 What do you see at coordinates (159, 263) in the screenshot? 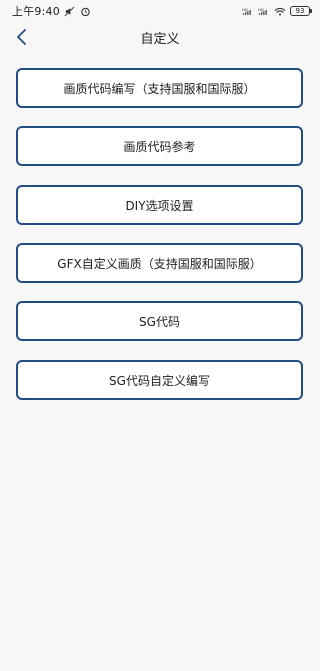
I see `gfx-custom-quality-button: GFX自定义画质（支持国服和国际服）` at bounding box center [159, 263].